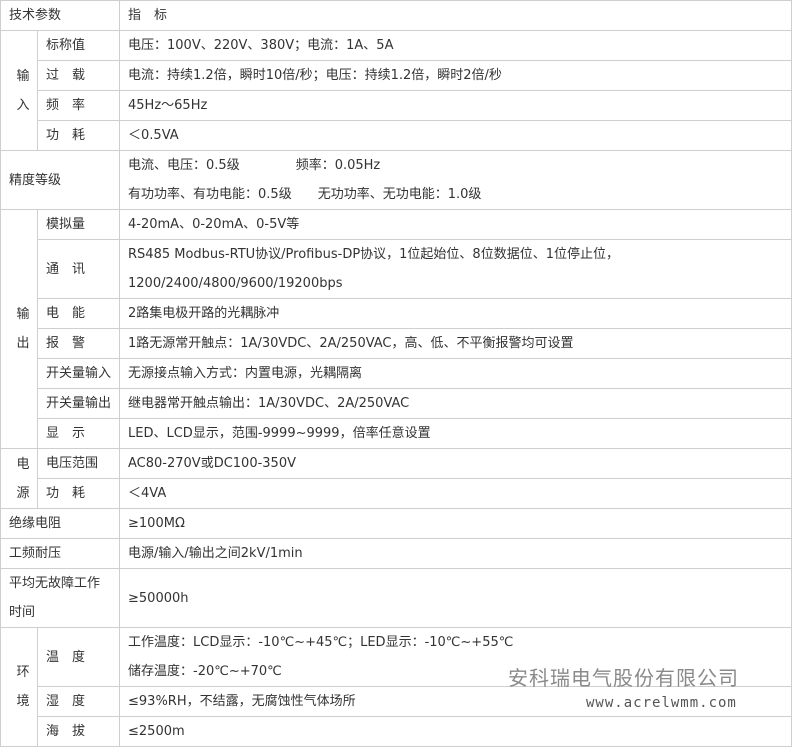  What do you see at coordinates (661, 703) in the screenshot?
I see `watermark-url: www.acrelwmm.com` at bounding box center [661, 703].